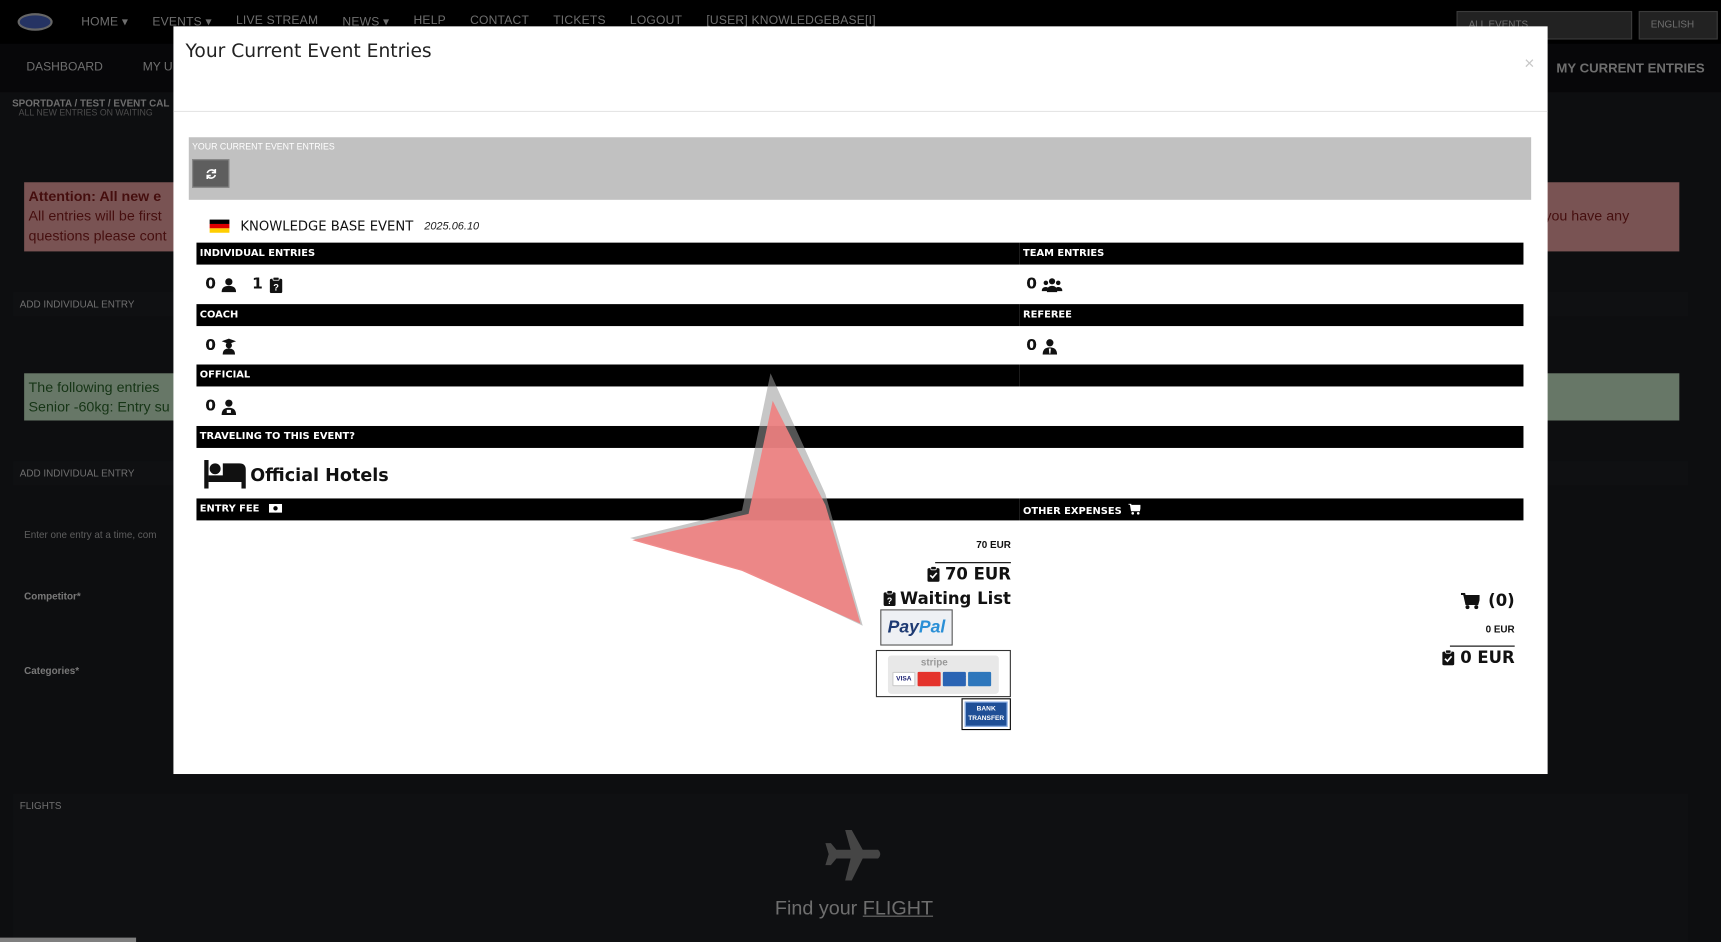  Describe the element at coordinates (986, 719) in the screenshot. I see `bank-label-2: TRANSFER` at that location.